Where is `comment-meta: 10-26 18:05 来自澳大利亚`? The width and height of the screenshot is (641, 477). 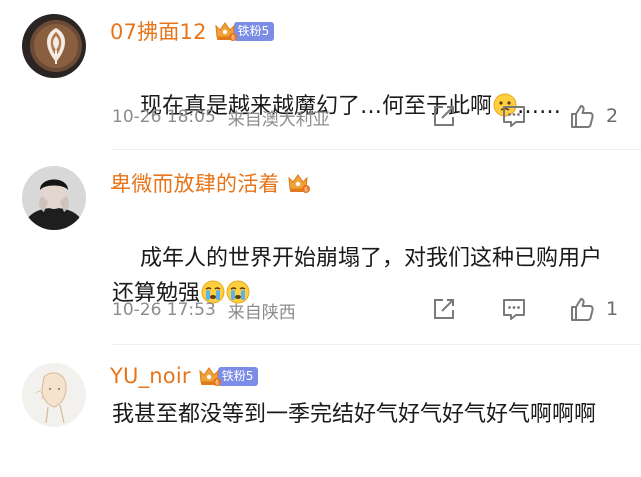 comment-meta: 10-26 18:05 来自澳大利亚 is located at coordinates (221, 117).